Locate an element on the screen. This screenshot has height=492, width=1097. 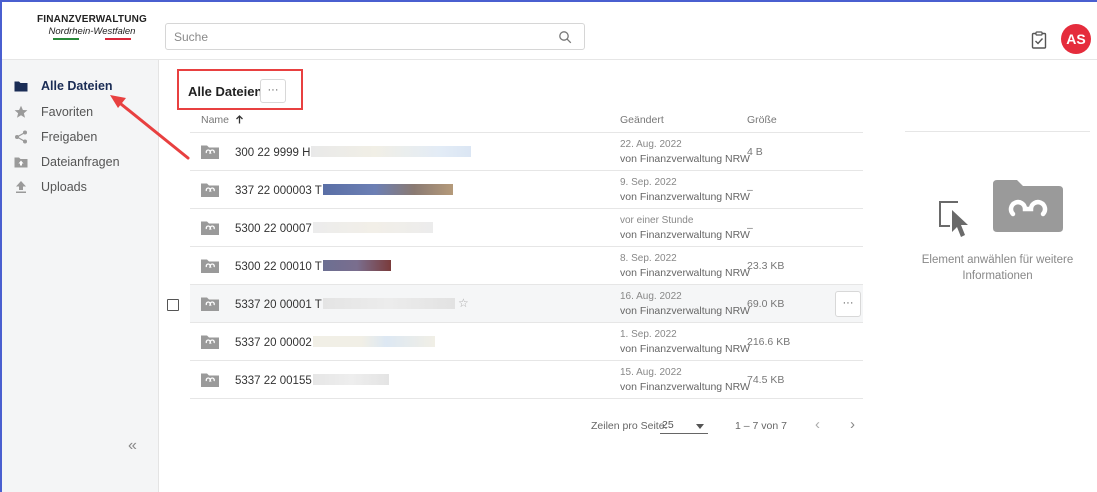
row-name-text: 5337 20 00002 is located at coordinates (273, 343).